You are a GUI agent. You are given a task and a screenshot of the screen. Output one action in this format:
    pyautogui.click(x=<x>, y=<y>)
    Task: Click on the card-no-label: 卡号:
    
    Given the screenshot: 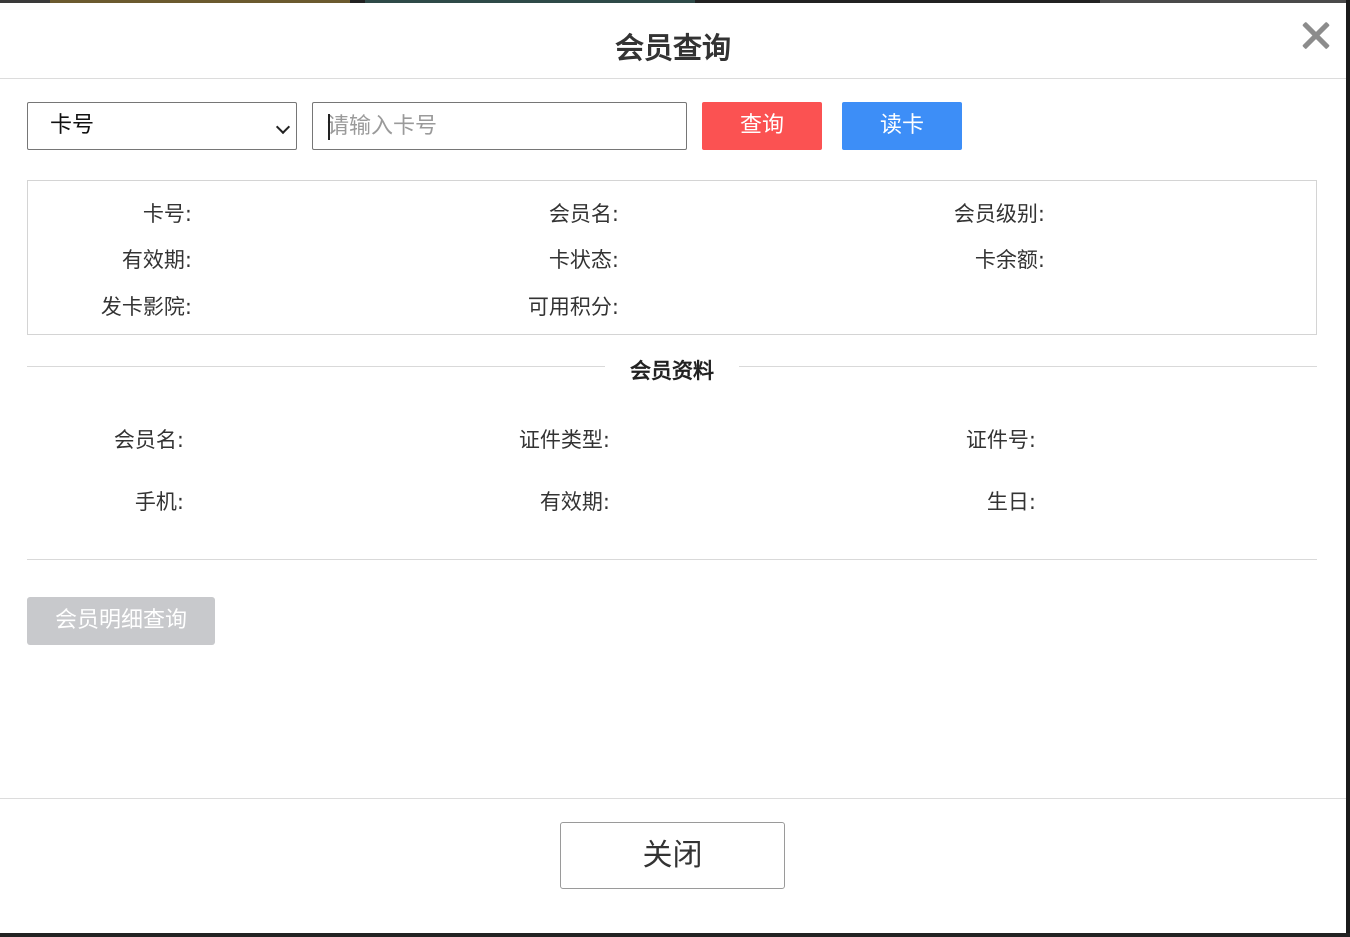 What is the action you would take?
    pyautogui.click(x=167, y=214)
    